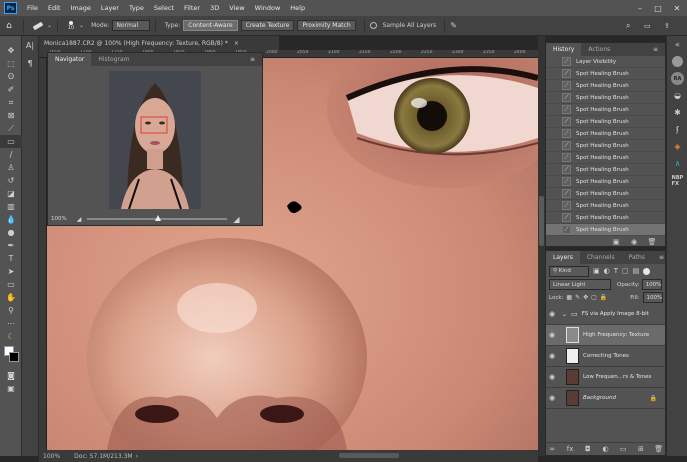 The width and height of the screenshot is (687, 462). Describe the element at coordinates (541, 246) in the screenshot. I see `vertical-scrollbar` at that location.